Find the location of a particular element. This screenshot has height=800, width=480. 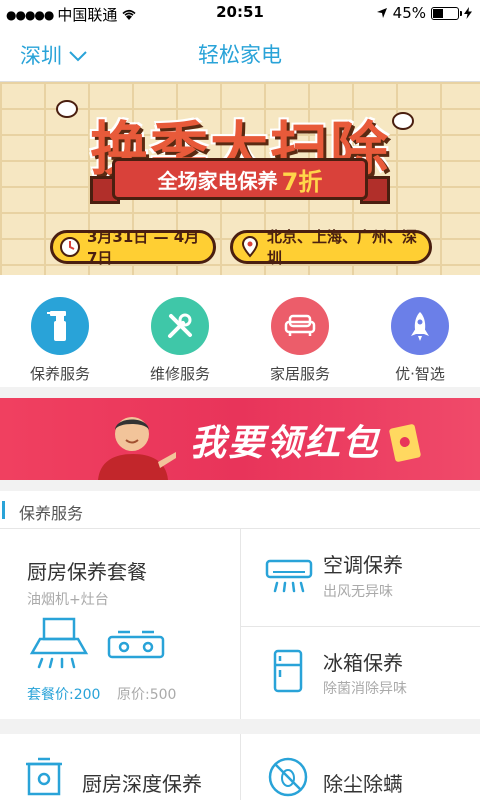

kitchen-pot-icon is located at coordinates (44, 776).